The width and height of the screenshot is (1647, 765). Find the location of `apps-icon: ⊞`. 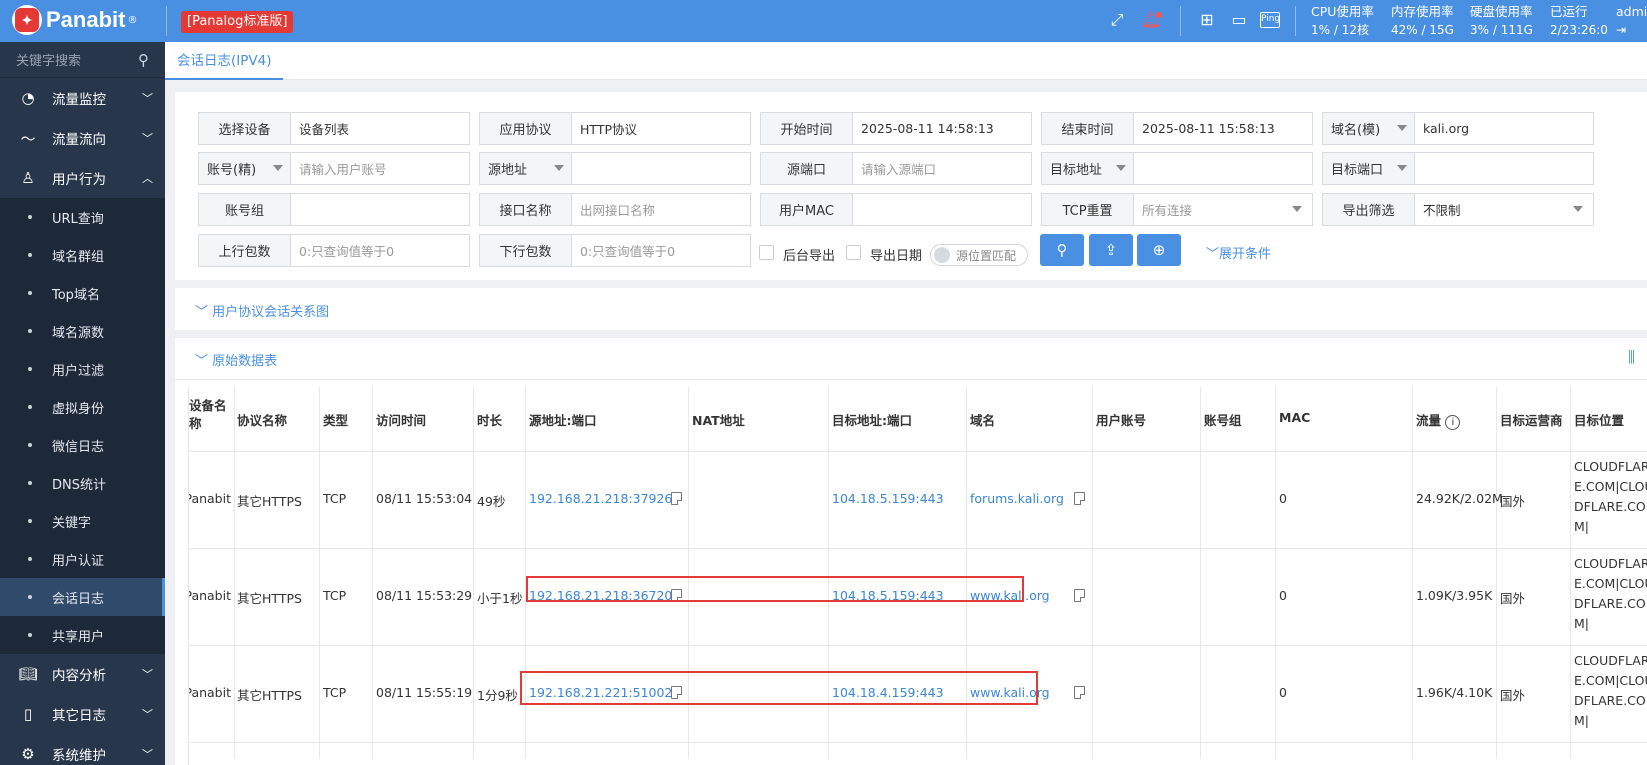

apps-icon: ⊞ is located at coordinates (1207, 20).